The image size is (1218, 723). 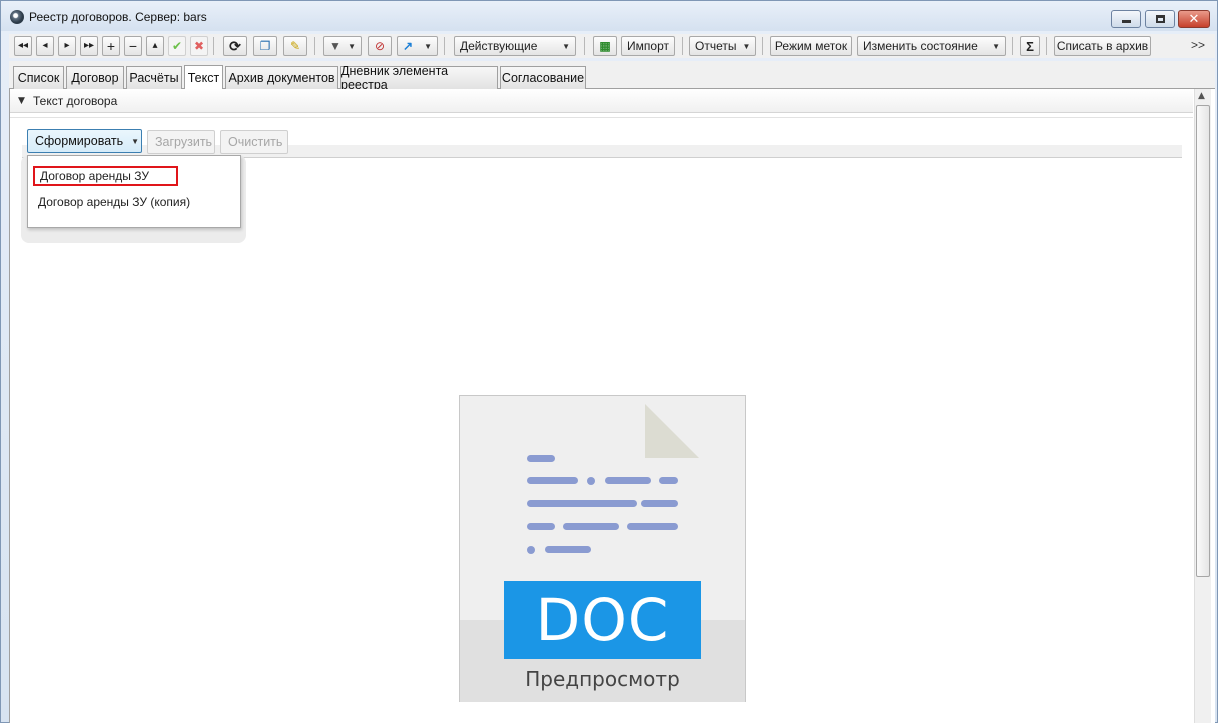 I want to click on tab-calculations: Расчёты, so click(x=154, y=77).